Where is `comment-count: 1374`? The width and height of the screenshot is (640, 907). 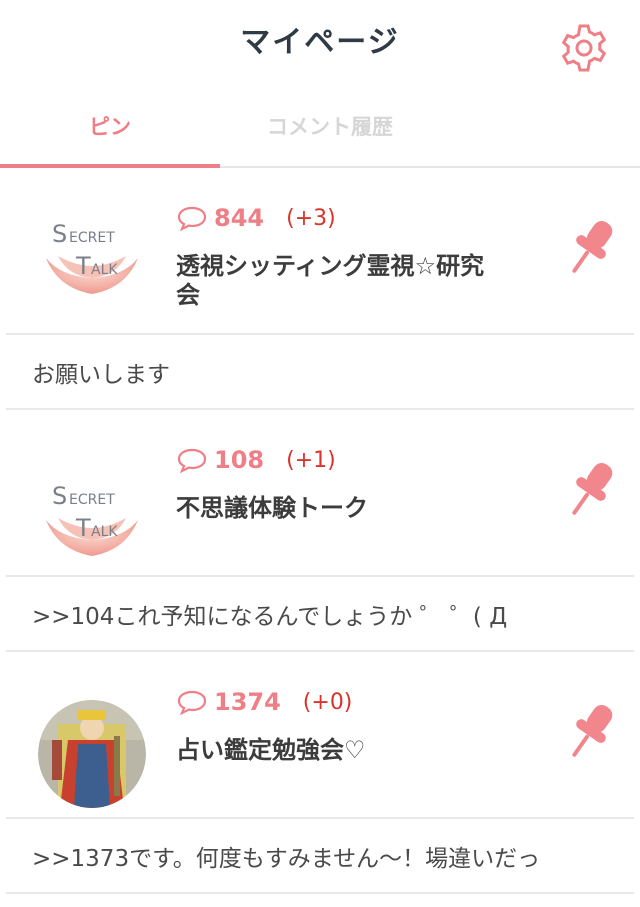
comment-count: 1374 is located at coordinates (247, 702).